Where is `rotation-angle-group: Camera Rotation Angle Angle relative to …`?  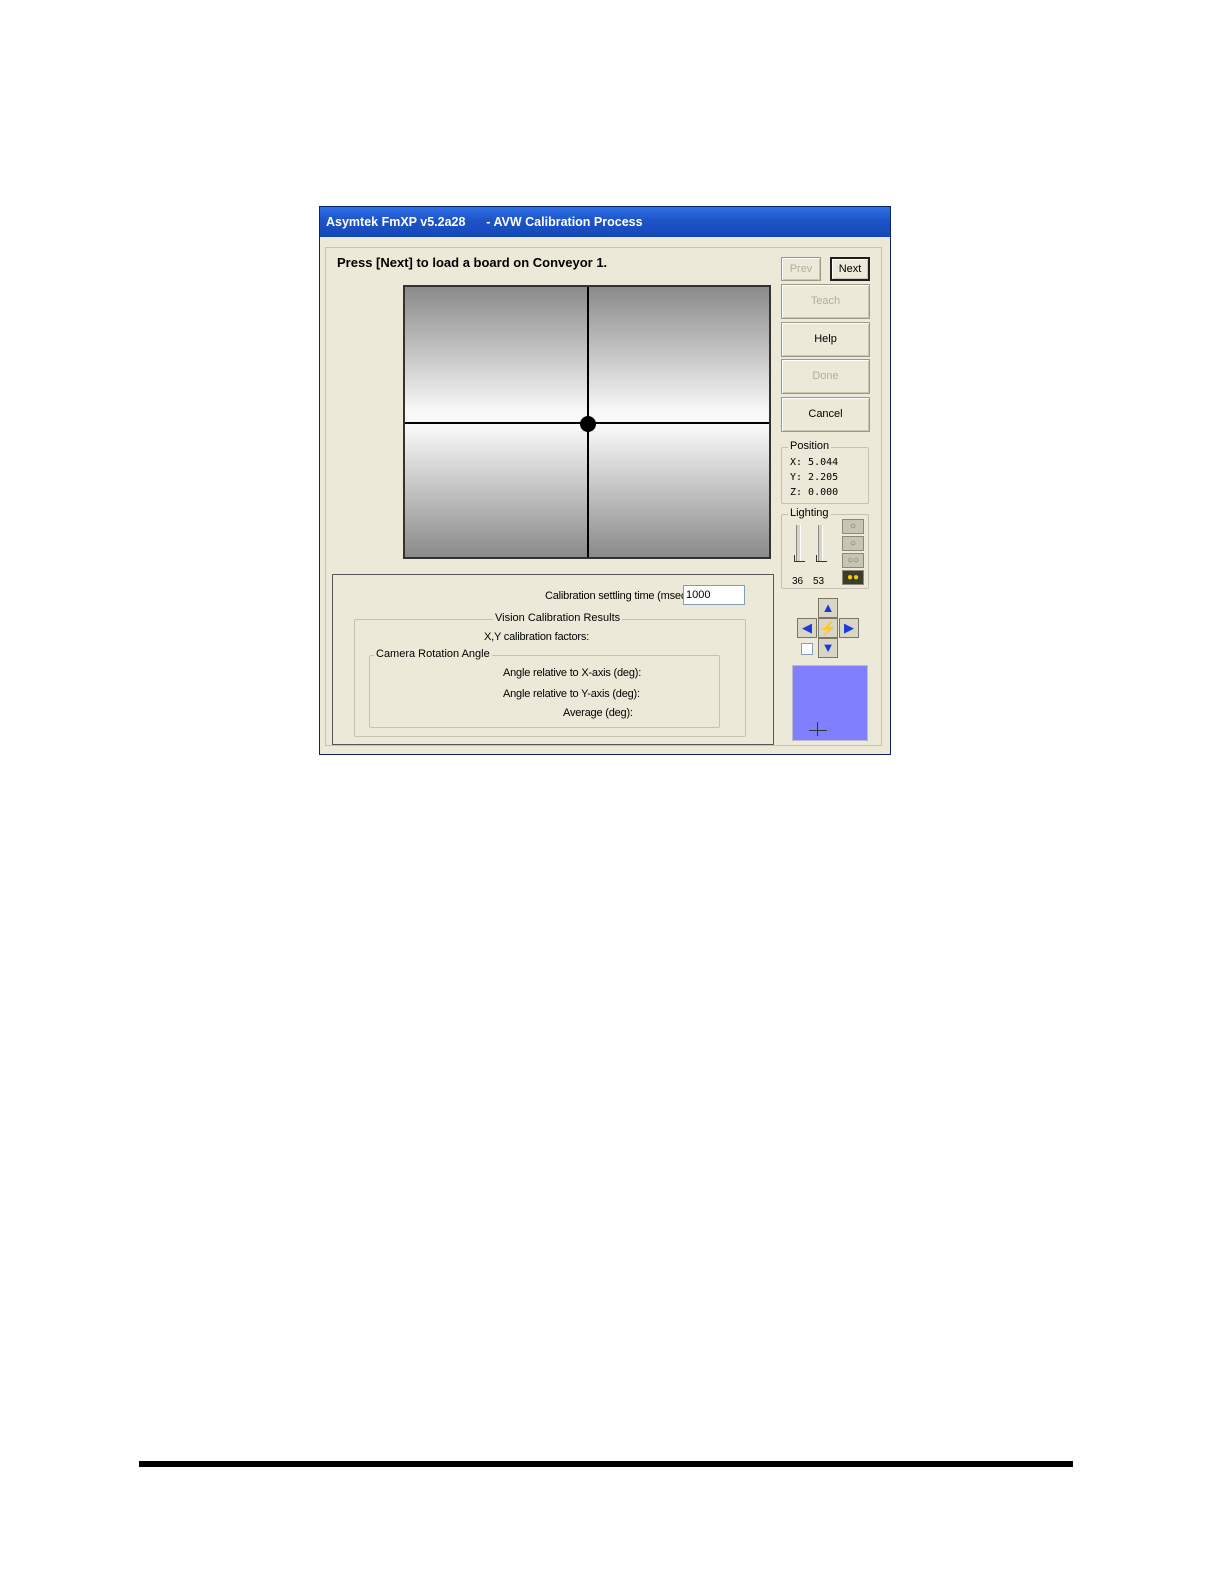 rotation-angle-group: Camera Rotation Angle Angle relative to … is located at coordinates (544, 688).